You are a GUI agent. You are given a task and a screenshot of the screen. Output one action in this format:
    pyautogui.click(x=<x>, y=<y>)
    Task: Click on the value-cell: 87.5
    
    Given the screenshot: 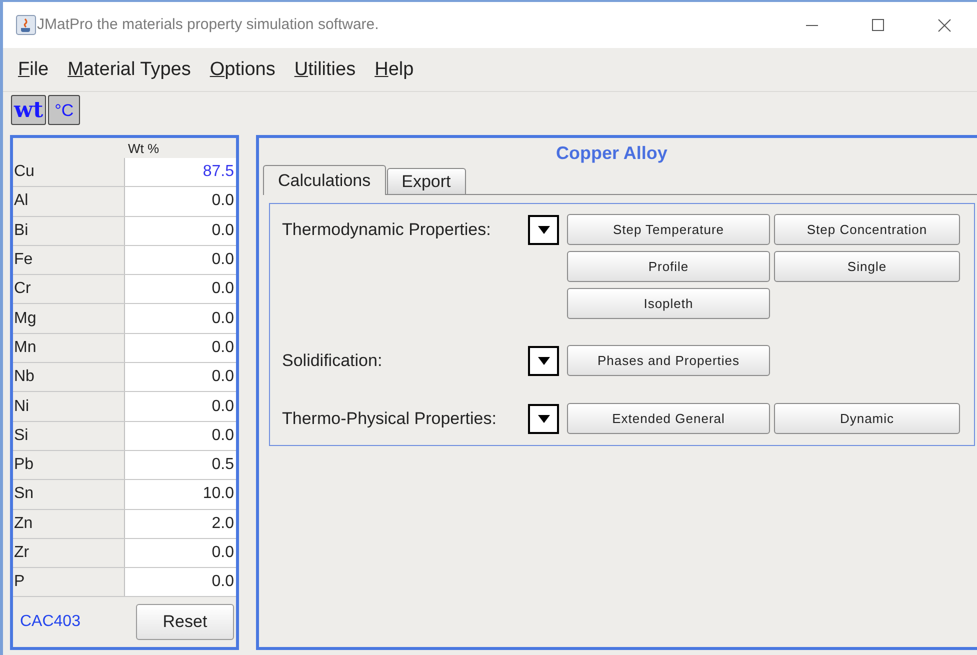 What is the action you would take?
    pyautogui.click(x=180, y=172)
    